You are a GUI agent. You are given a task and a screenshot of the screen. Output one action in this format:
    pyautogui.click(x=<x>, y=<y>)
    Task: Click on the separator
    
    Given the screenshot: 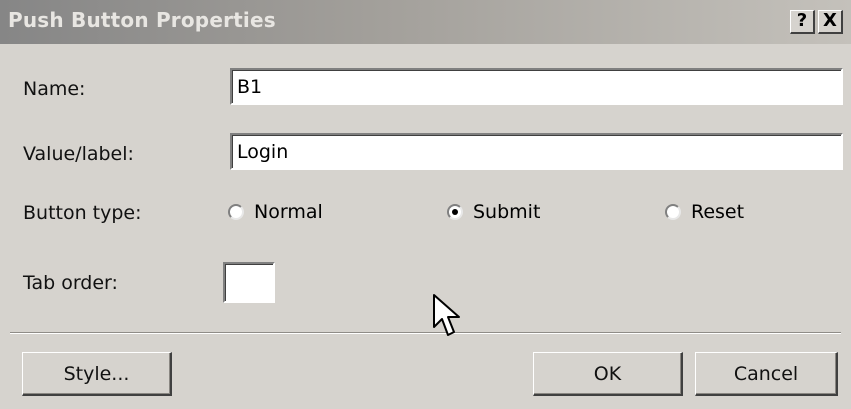 What is the action you would take?
    pyautogui.click(x=425, y=333)
    